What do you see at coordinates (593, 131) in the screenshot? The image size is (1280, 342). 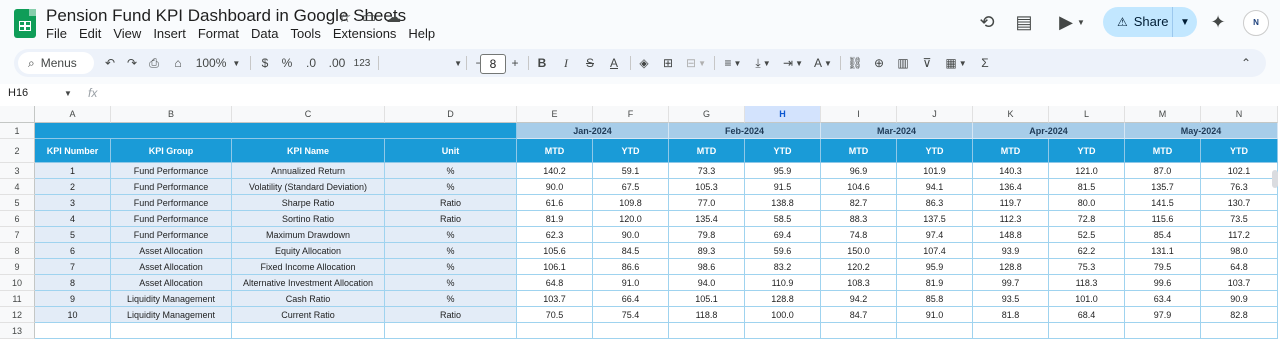 I see `month-header: Jan-2024` at bounding box center [593, 131].